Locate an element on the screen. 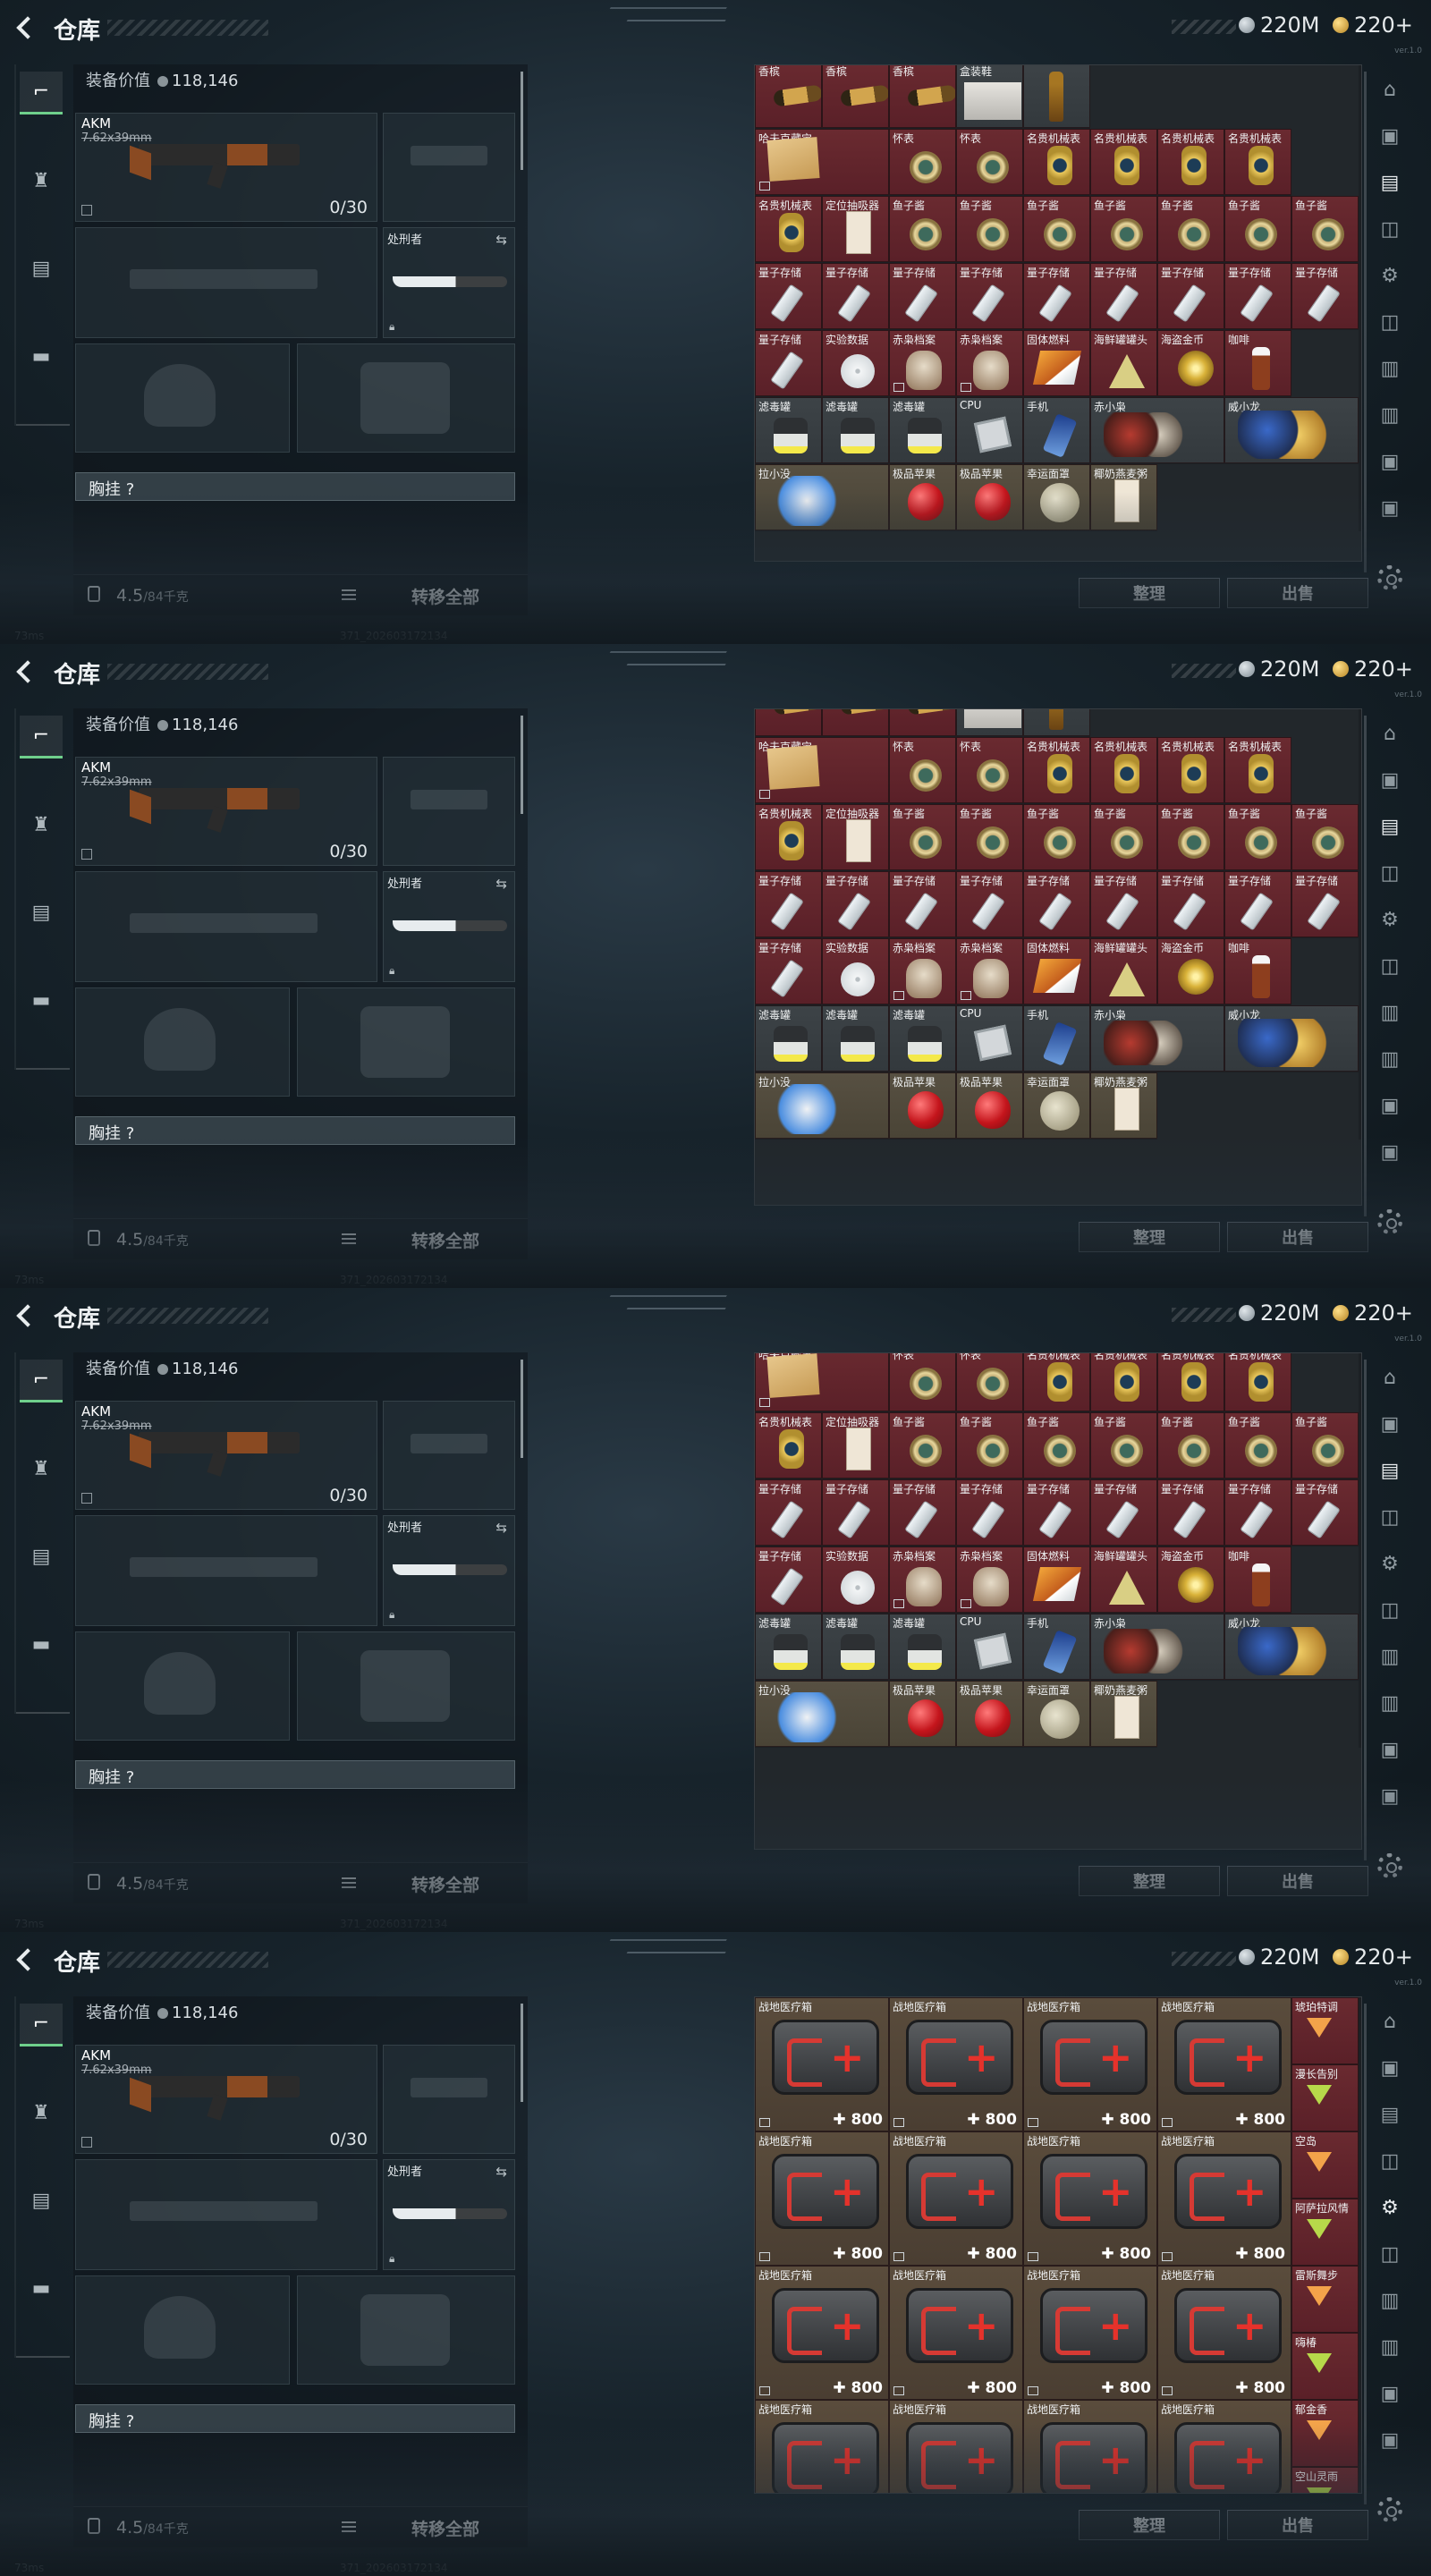  back-arrow-icon is located at coordinates (26, 27).